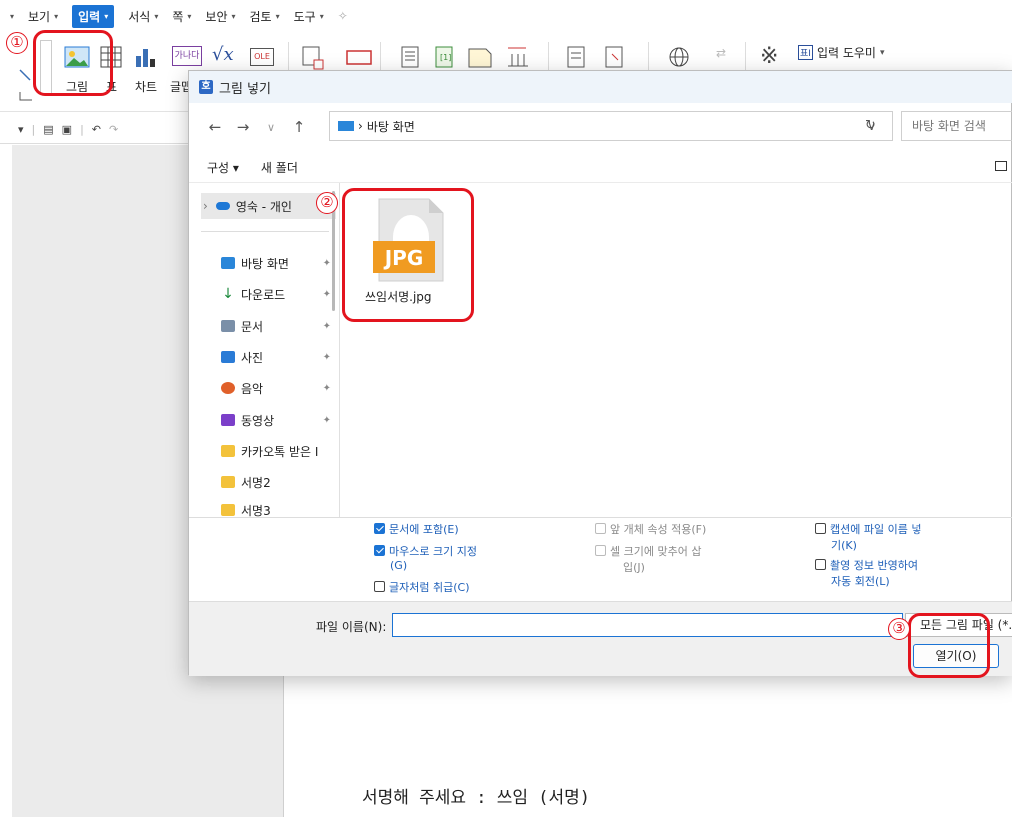 Image resolution: width=1012 pixels, height=817 pixels. Describe the element at coordinates (615, 58) in the screenshot. I see `cross-ref-icon` at that location.